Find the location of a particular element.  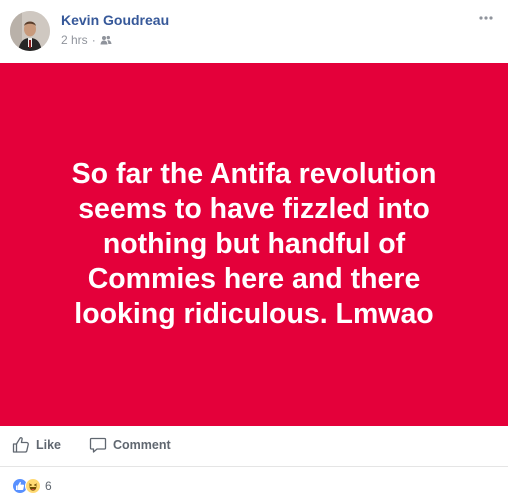

post-meta: 2 hrs · is located at coordinates (86, 40).